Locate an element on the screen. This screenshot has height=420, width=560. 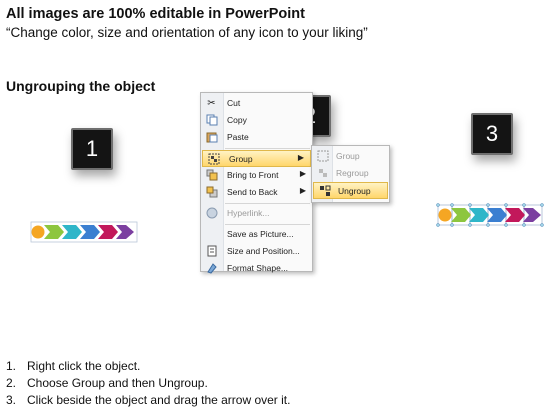
step-number: 2. is located at coordinates (11, 383).